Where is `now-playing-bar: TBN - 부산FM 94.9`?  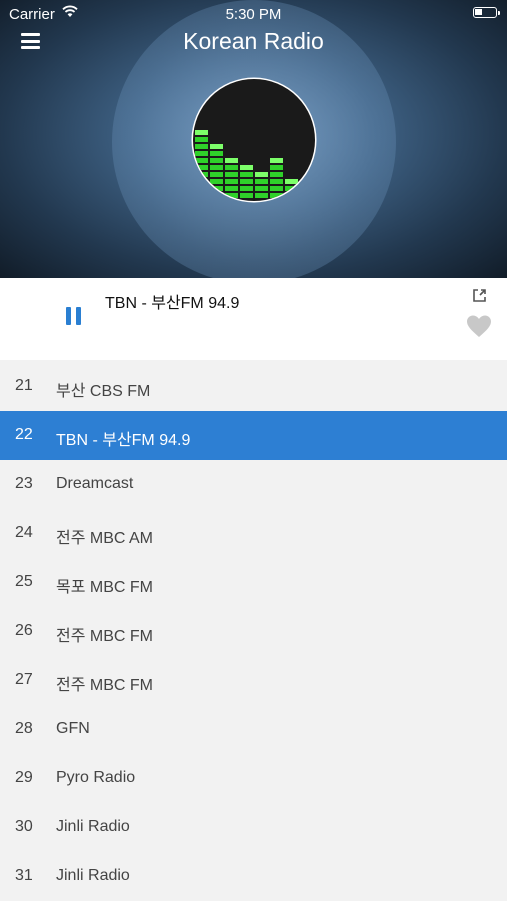 now-playing-bar: TBN - 부산FM 94.9 is located at coordinates (253, 319).